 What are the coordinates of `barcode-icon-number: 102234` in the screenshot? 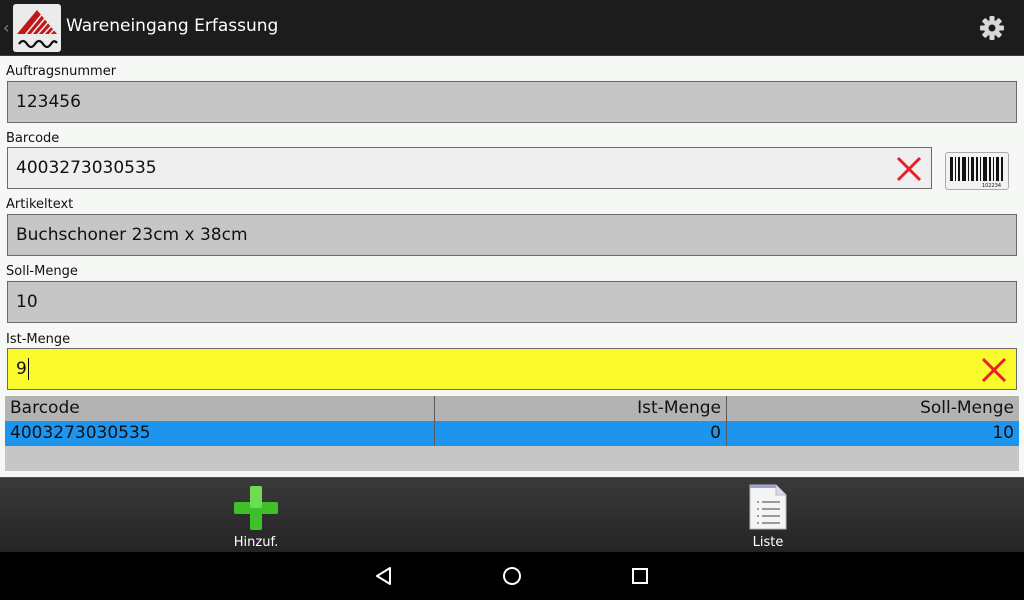 It's located at (991, 186).